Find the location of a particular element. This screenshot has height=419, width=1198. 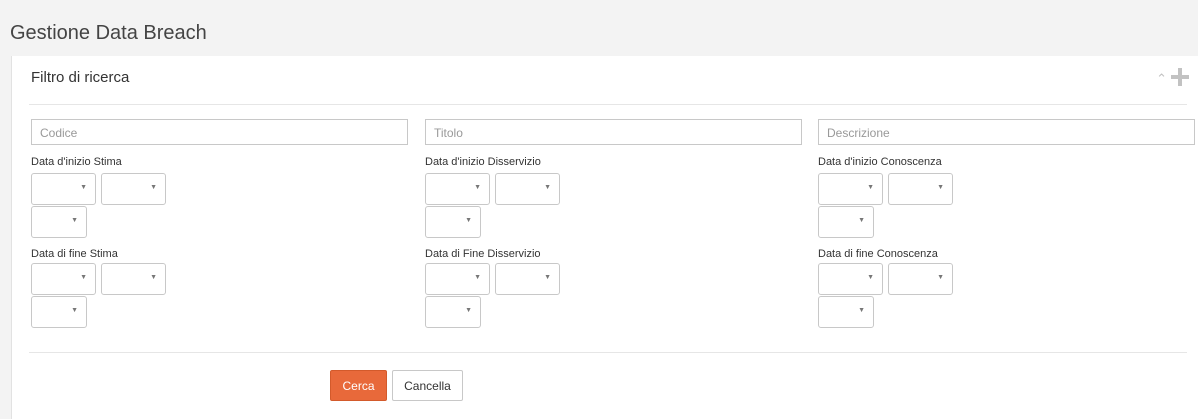

label-data-fine-conoscenza: Data di fine Conoscenza is located at coordinates (878, 254).